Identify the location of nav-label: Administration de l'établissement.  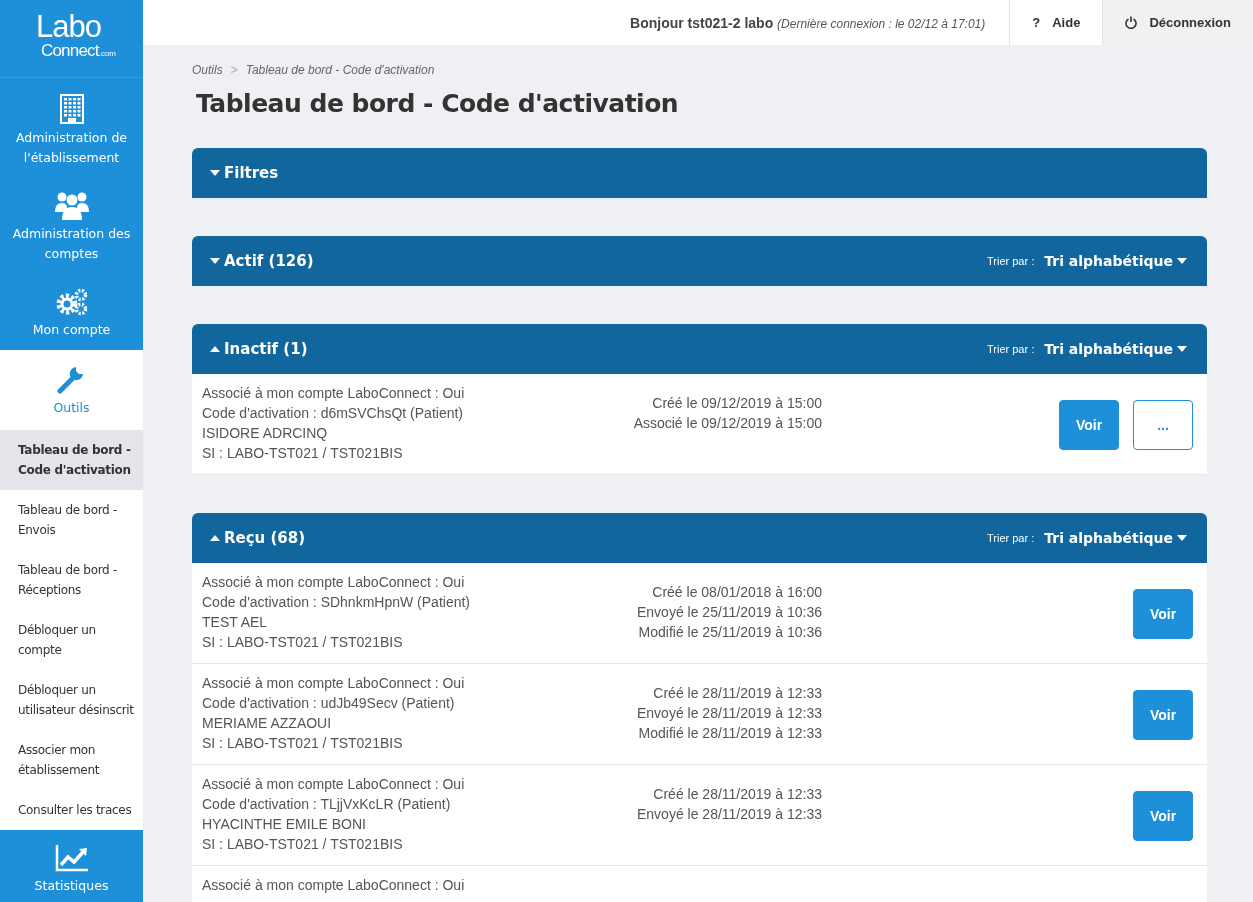
(71, 148).